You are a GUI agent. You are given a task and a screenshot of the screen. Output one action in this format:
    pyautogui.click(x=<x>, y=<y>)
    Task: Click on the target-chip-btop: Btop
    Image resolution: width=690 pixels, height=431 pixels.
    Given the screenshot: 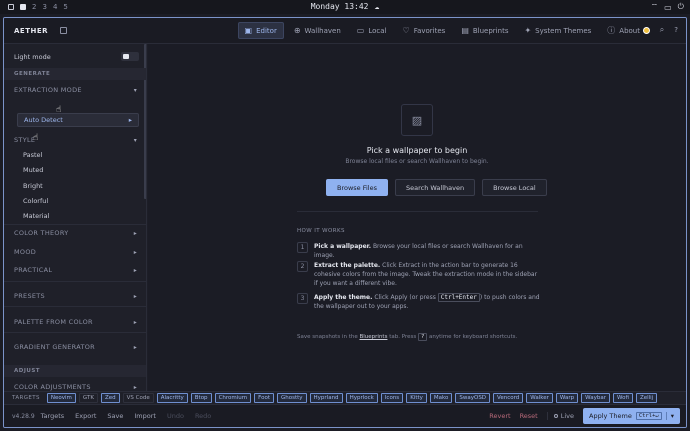 What is the action you would take?
    pyautogui.click(x=201, y=398)
    